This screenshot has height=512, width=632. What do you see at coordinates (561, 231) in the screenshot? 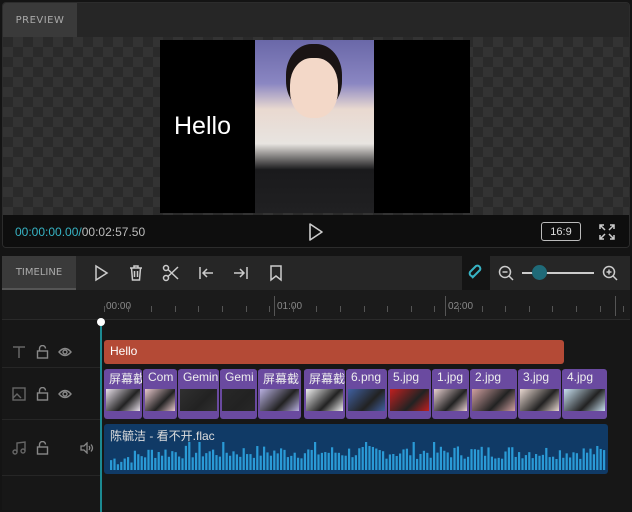
I see `aspect-ratio-button: 16:9` at bounding box center [561, 231].